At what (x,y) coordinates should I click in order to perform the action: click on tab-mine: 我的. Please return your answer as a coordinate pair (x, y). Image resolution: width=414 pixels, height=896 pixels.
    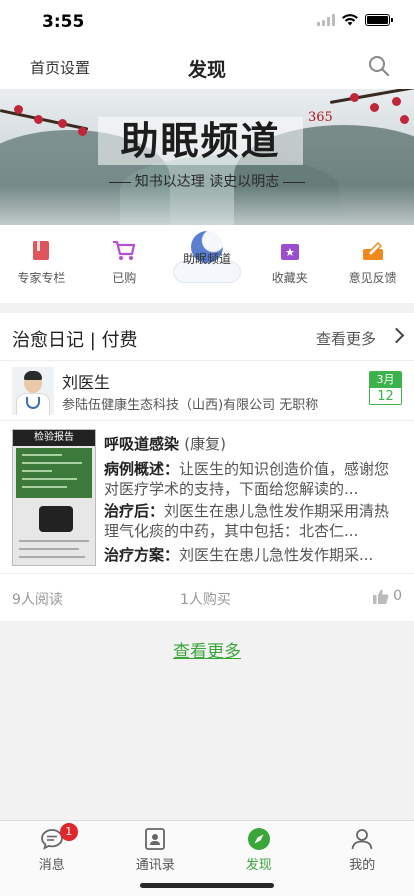
    Looking at the image, I should click on (362, 858).